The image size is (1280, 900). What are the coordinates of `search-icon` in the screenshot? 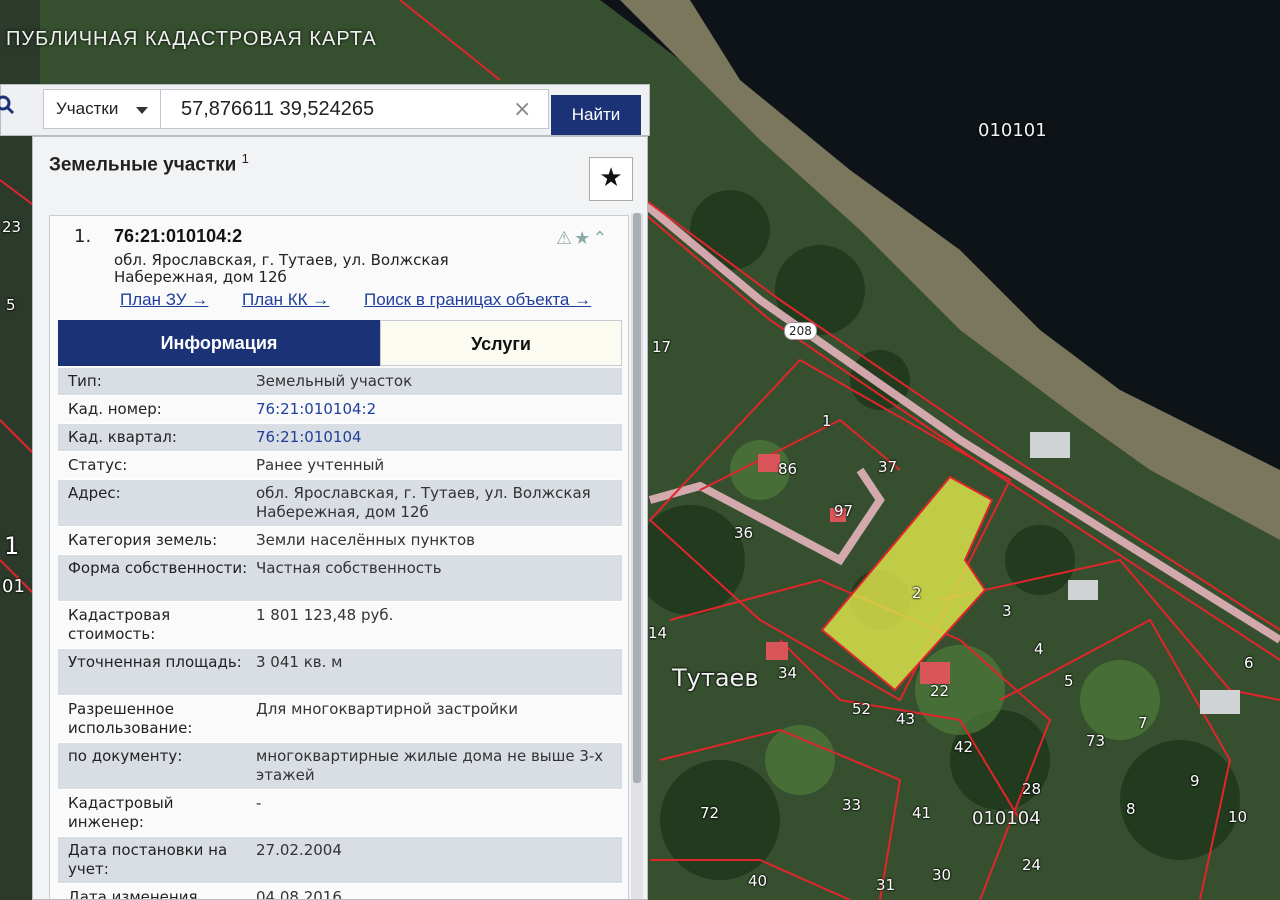 It's located at (7, 105).